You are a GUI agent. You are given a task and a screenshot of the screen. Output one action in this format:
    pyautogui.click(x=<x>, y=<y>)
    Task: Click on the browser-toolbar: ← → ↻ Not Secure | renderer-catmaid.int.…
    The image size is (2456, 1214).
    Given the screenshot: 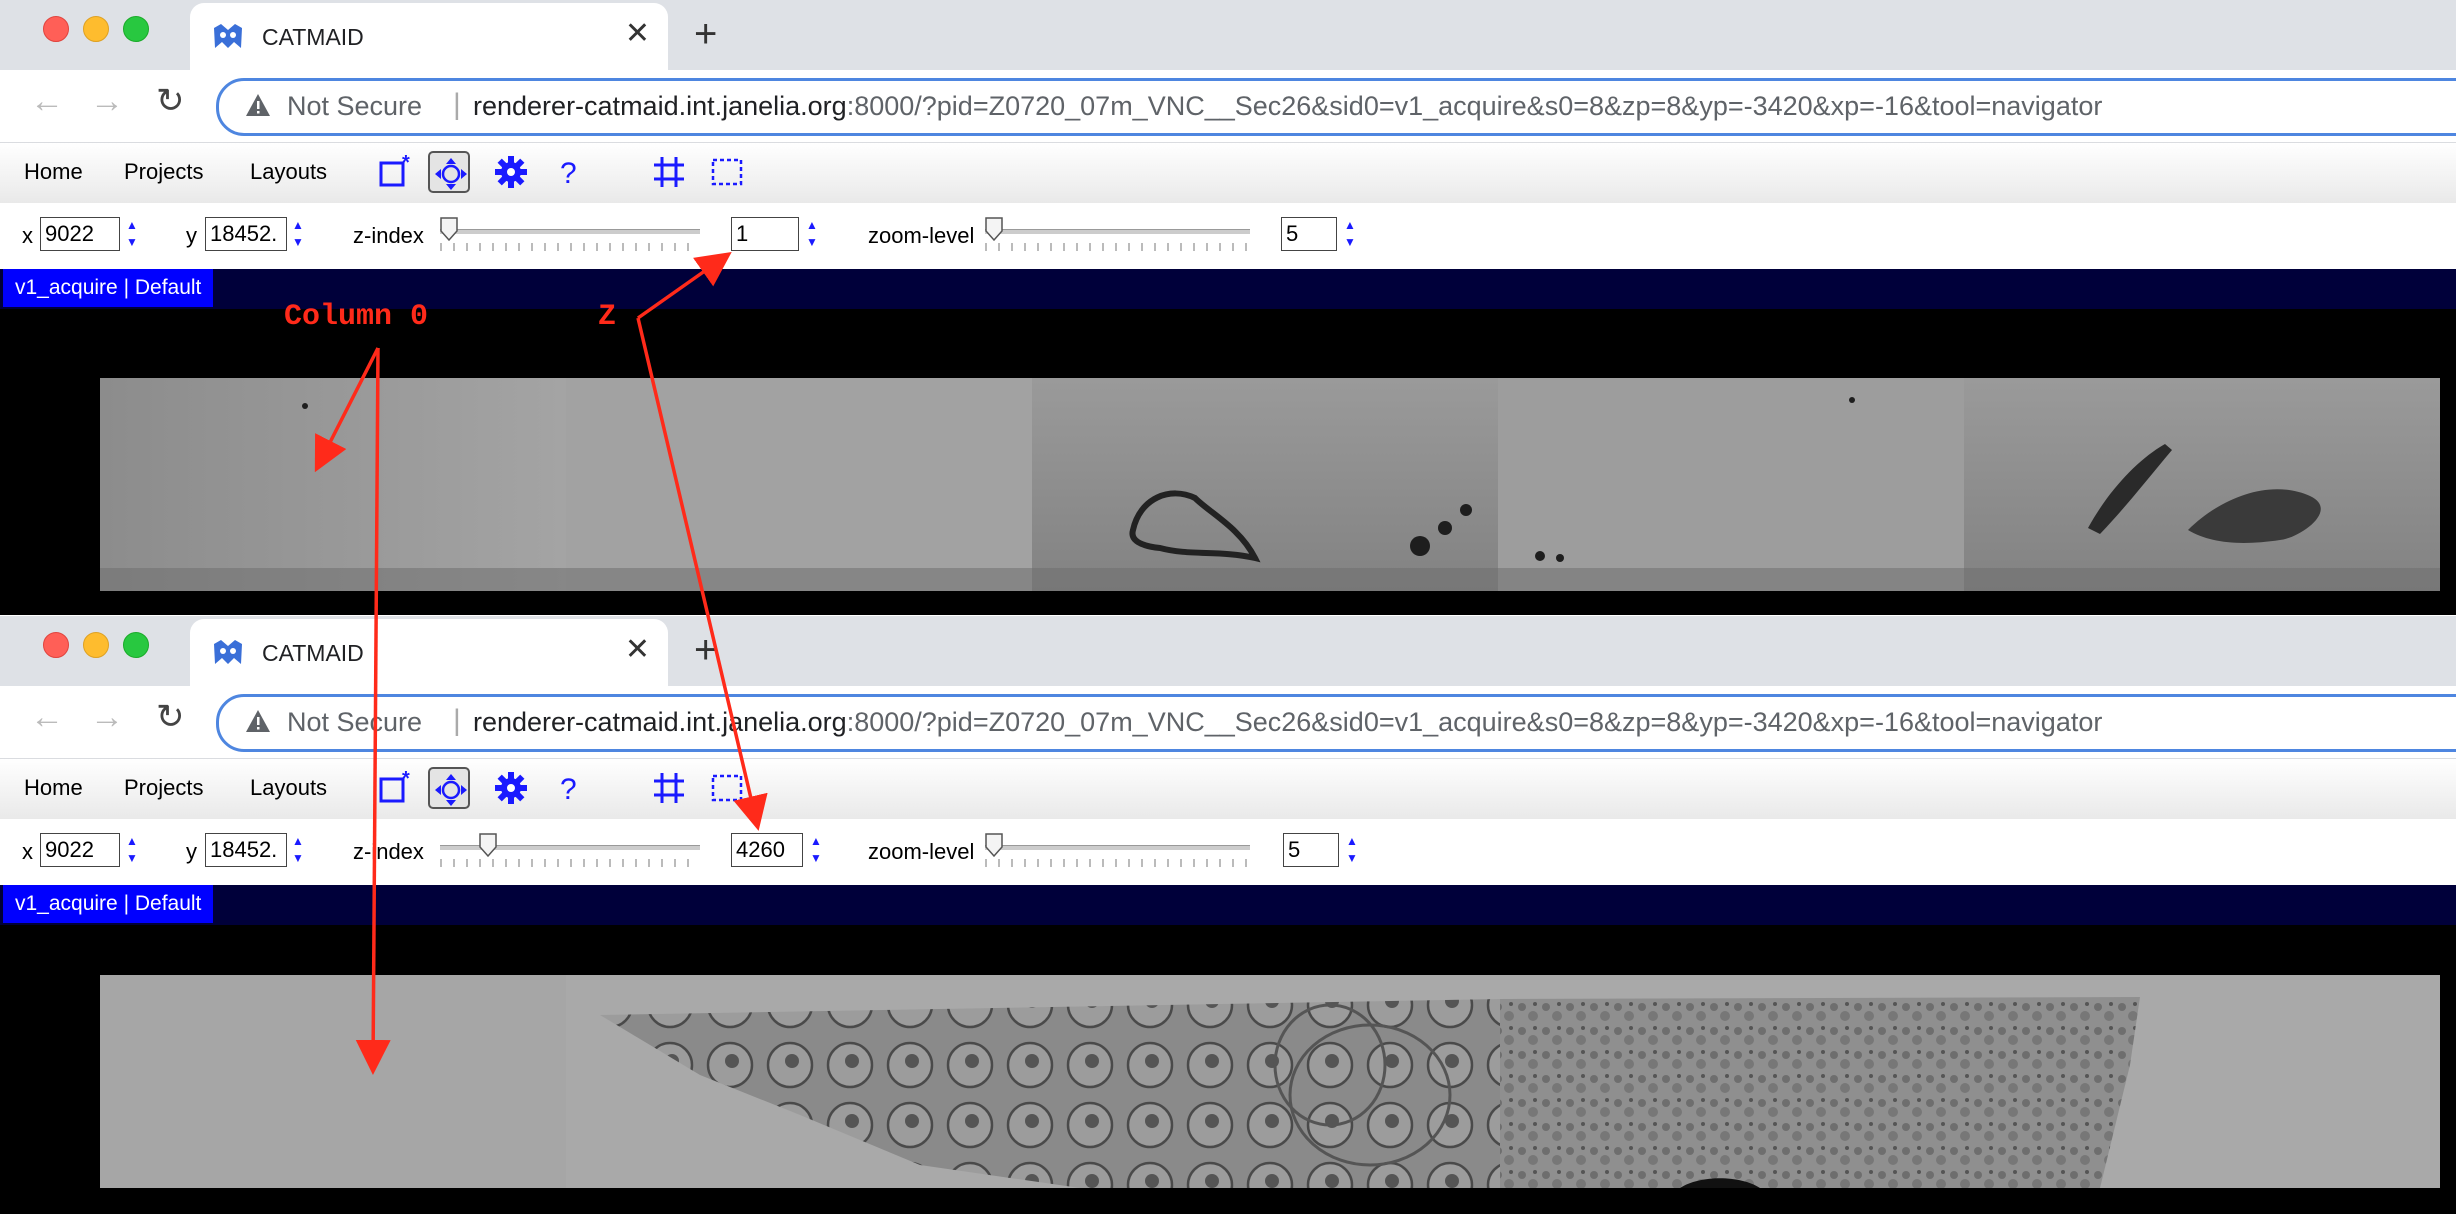 What is the action you would take?
    pyautogui.click(x=1228, y=722)
    